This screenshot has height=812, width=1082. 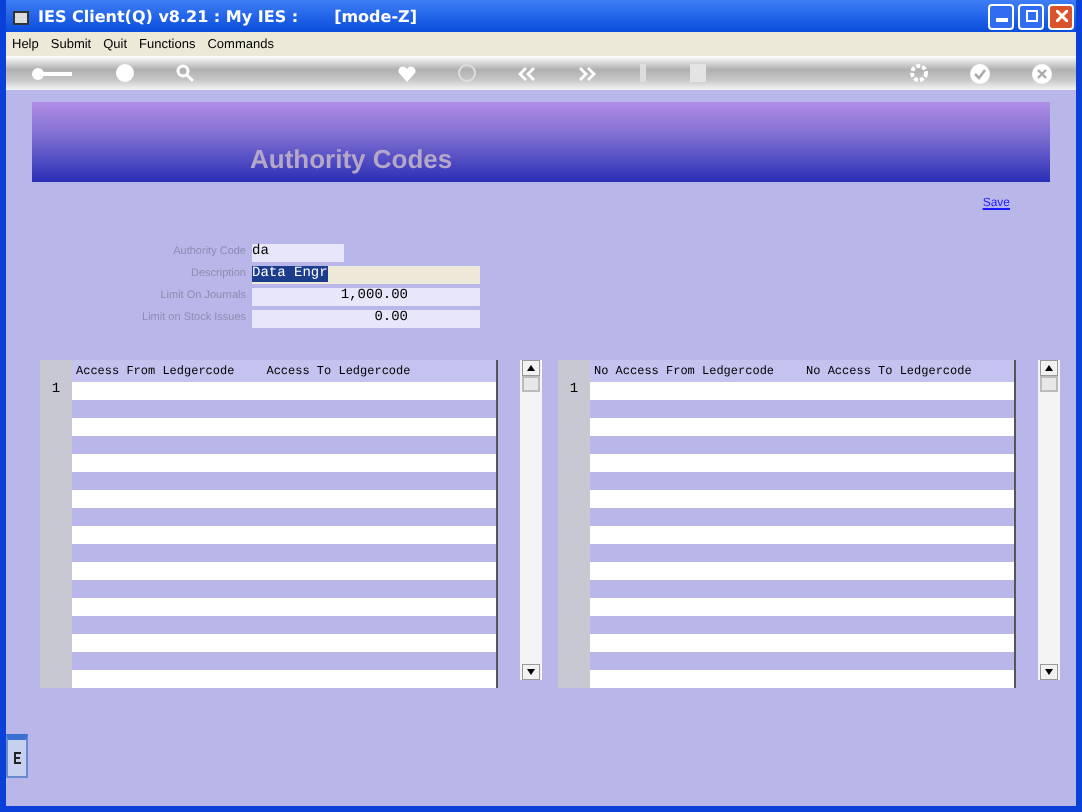 I want to click on minimized-window-icon, so click(x=17, y=756).